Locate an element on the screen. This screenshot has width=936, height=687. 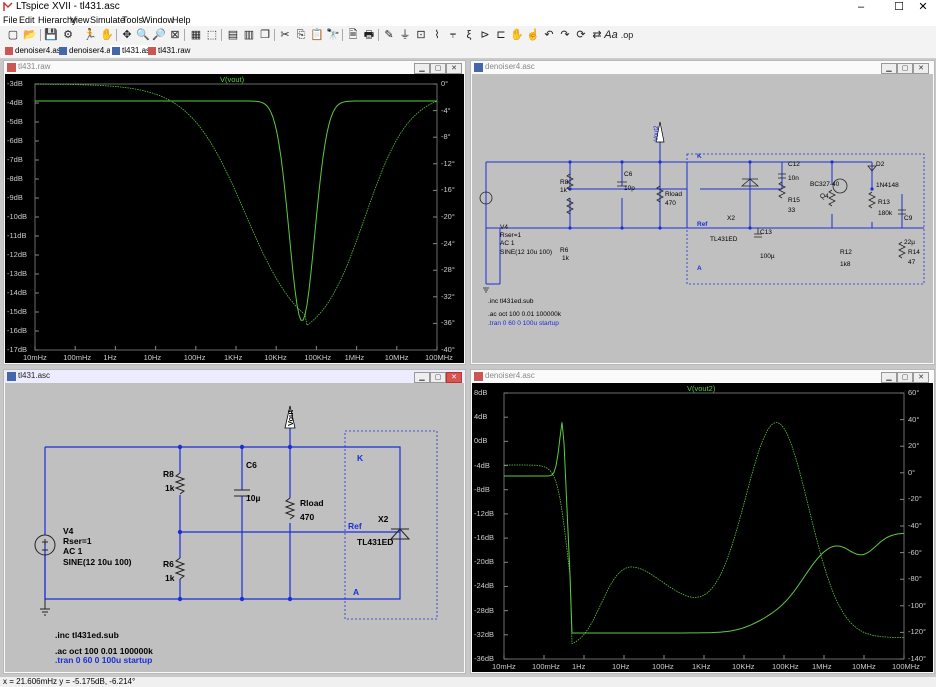
menu-edit: Edit is located at coordinates (27, 20).